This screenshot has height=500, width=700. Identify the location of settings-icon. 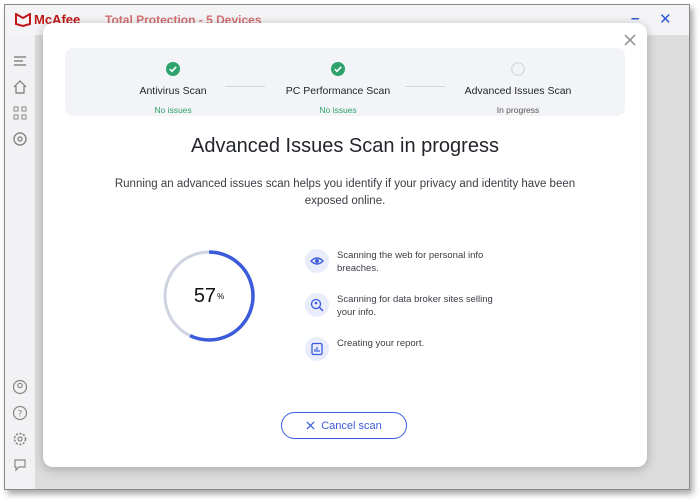
(20, 439).